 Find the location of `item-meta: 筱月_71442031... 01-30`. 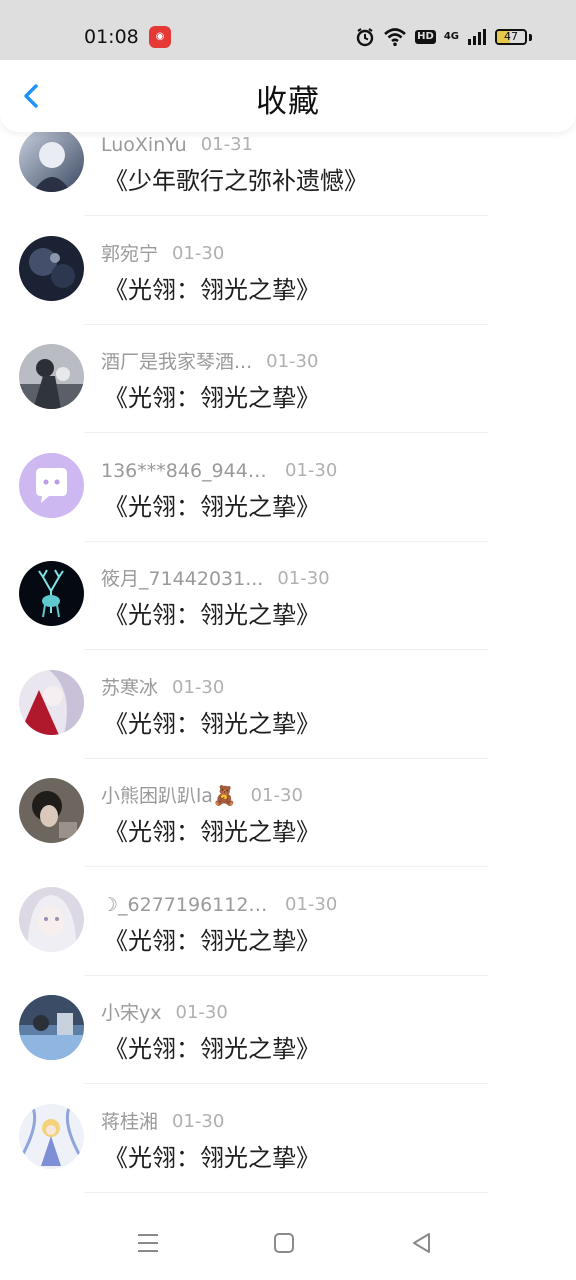

item-meta: 筱月_71442031... 01-30 is located at coordinates (215, 579).